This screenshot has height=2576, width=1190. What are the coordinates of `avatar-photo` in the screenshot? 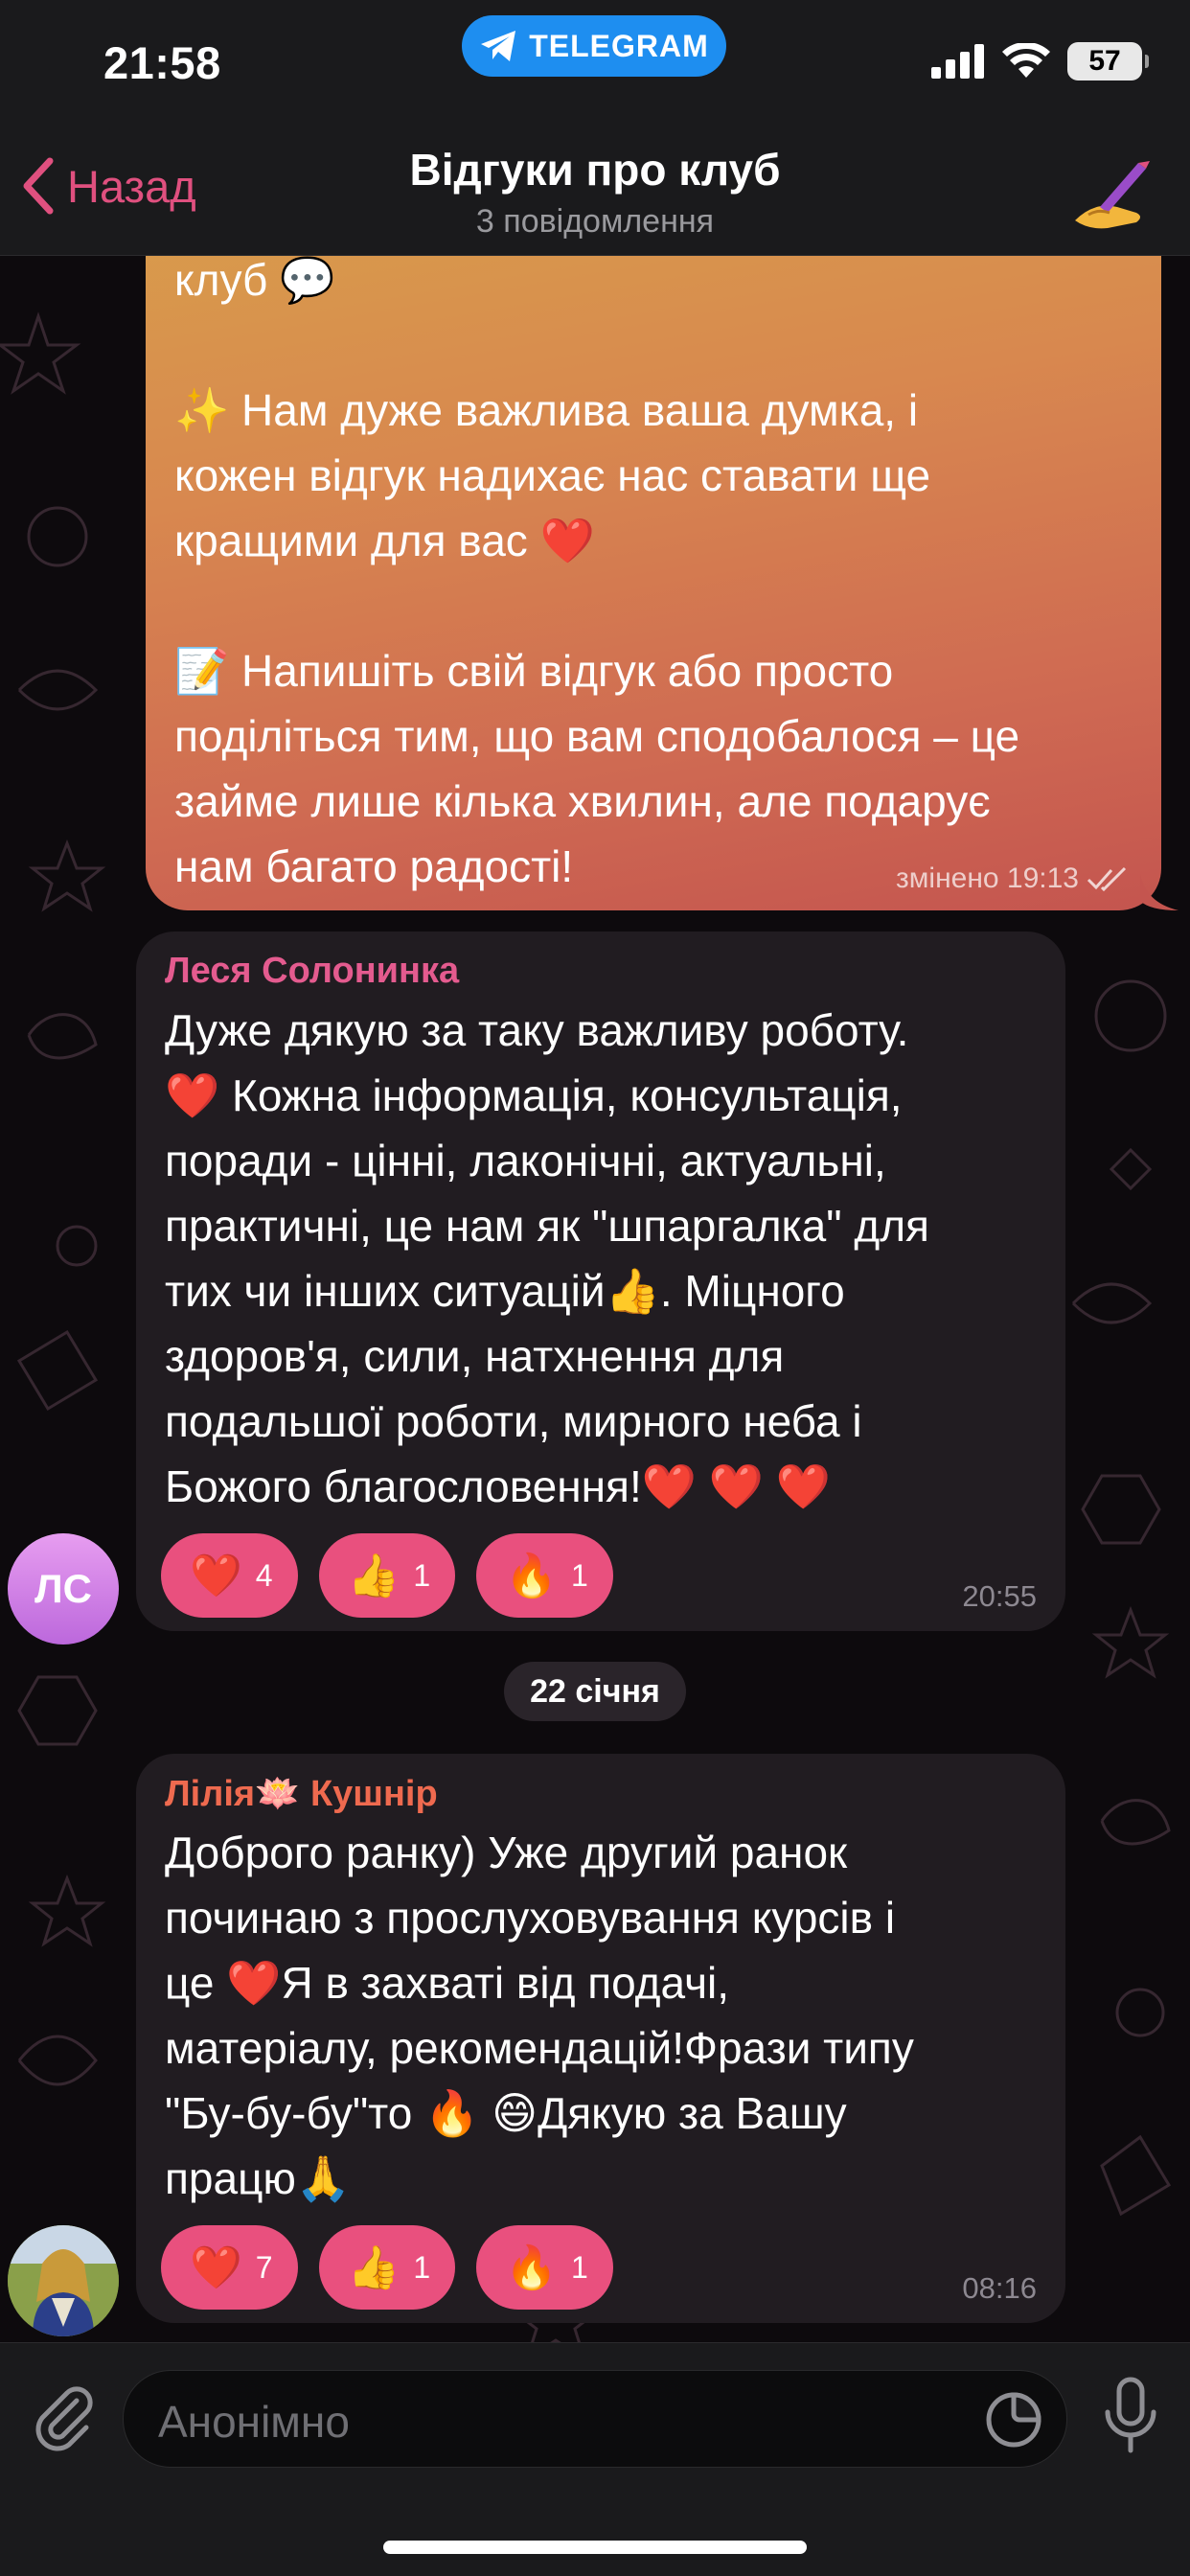 It's located at (64, 2280).